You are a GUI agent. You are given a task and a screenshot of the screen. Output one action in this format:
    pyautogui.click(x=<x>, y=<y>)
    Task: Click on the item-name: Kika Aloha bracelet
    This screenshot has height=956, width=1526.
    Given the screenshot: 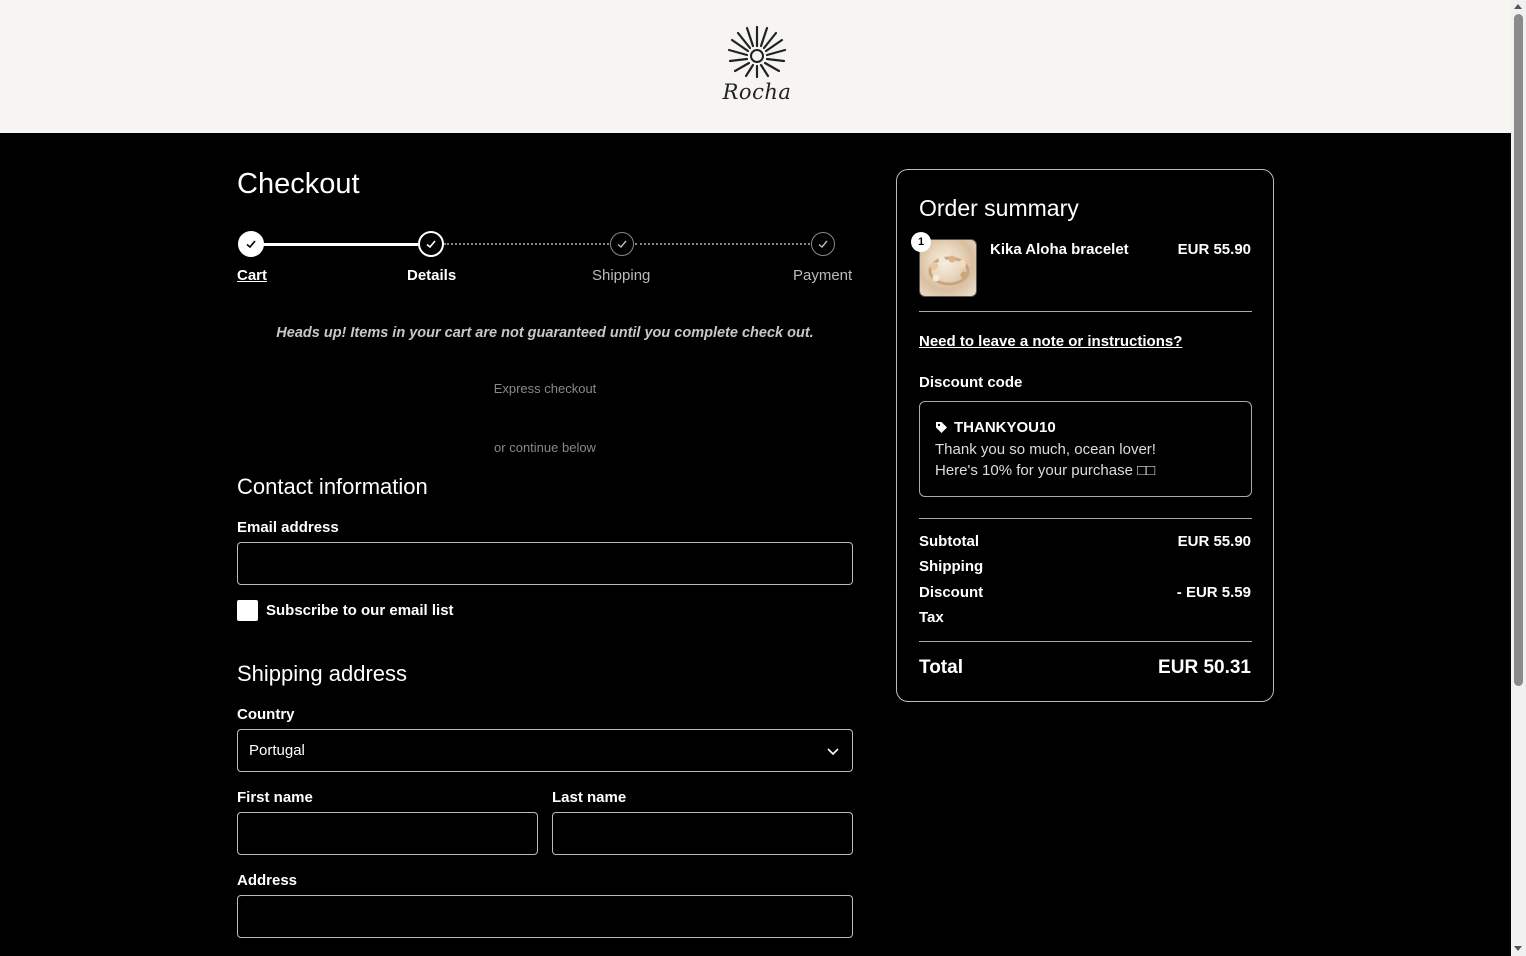 What is the action you would take?
    pyautogui.click(x=1059, y=249)
    